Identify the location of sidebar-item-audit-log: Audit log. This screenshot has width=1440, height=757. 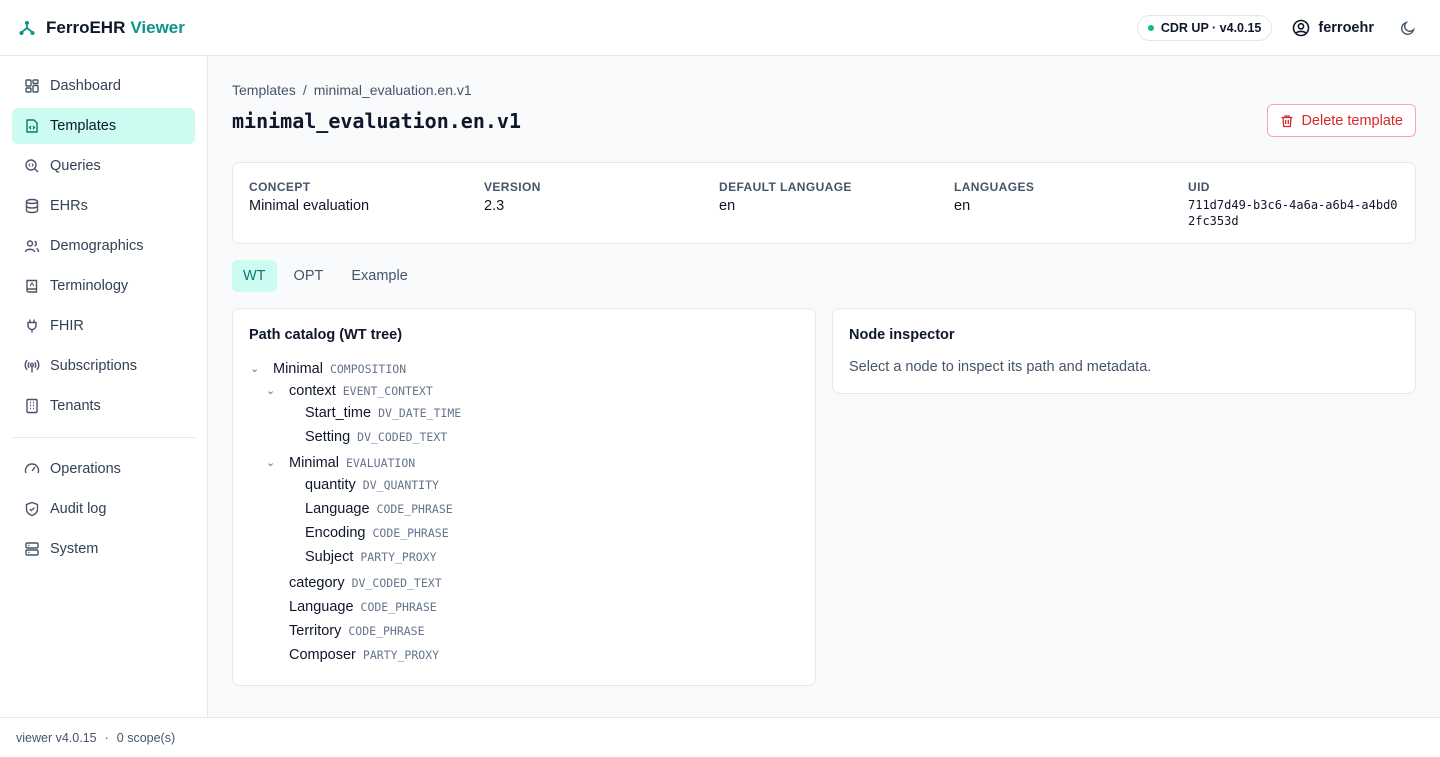
(103, 509).